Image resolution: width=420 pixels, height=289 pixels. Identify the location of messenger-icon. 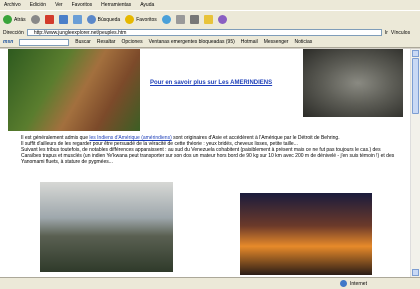
(222, 19).